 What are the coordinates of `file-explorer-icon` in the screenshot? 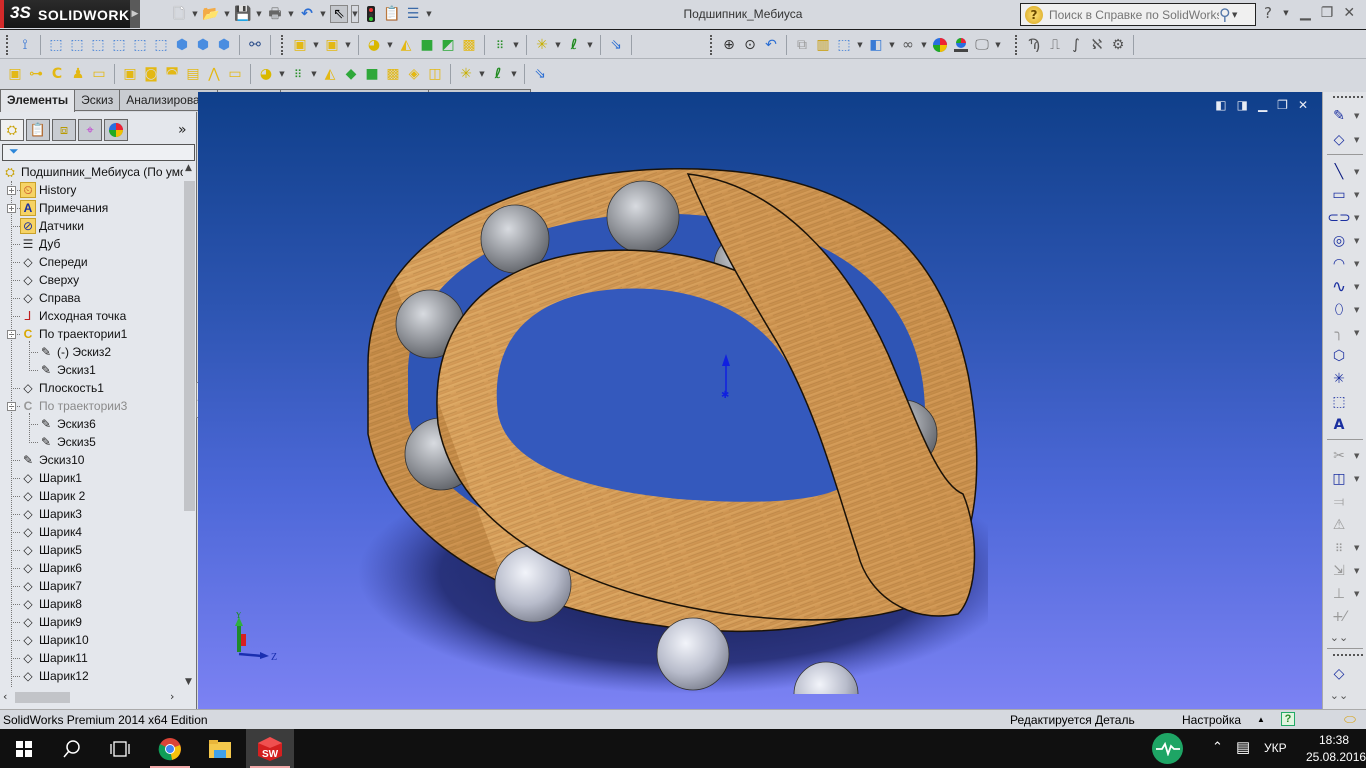 It's located at (220, 748).